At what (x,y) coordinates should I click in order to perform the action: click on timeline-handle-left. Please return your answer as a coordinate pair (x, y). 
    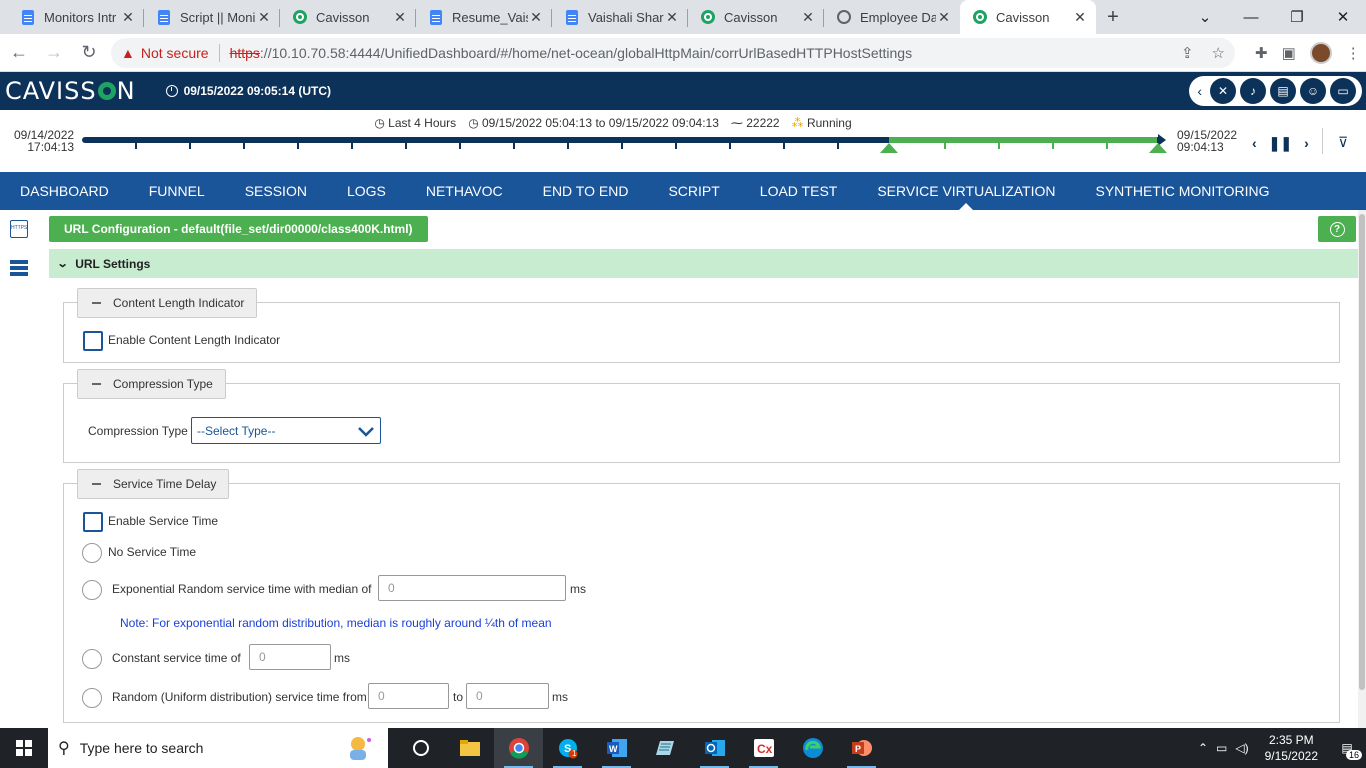
    Looking at the image, I should click on (889, 148).